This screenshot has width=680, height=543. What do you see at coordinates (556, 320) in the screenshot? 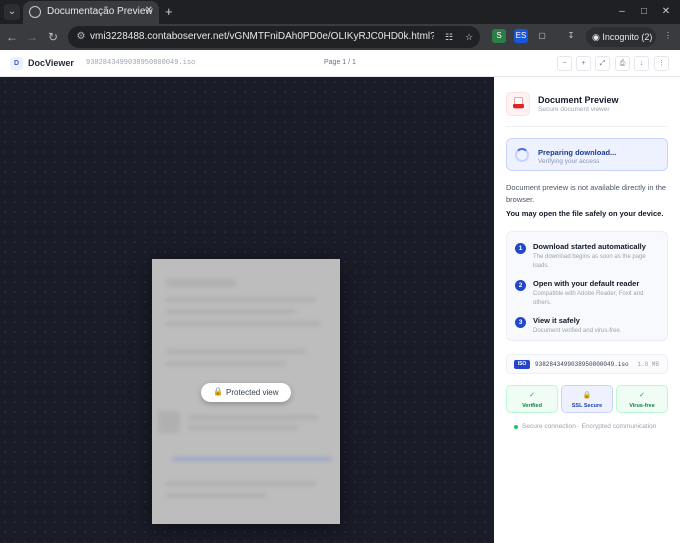
I see `step-title: View it safely` at bounding box center [556, 320].